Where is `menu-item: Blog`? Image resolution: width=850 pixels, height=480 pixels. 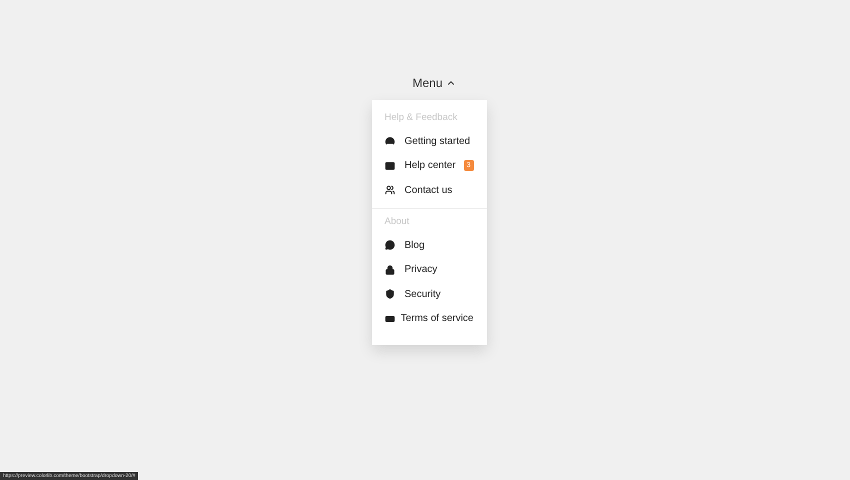
menu-item: Blog is located at coordinates (429, 245).